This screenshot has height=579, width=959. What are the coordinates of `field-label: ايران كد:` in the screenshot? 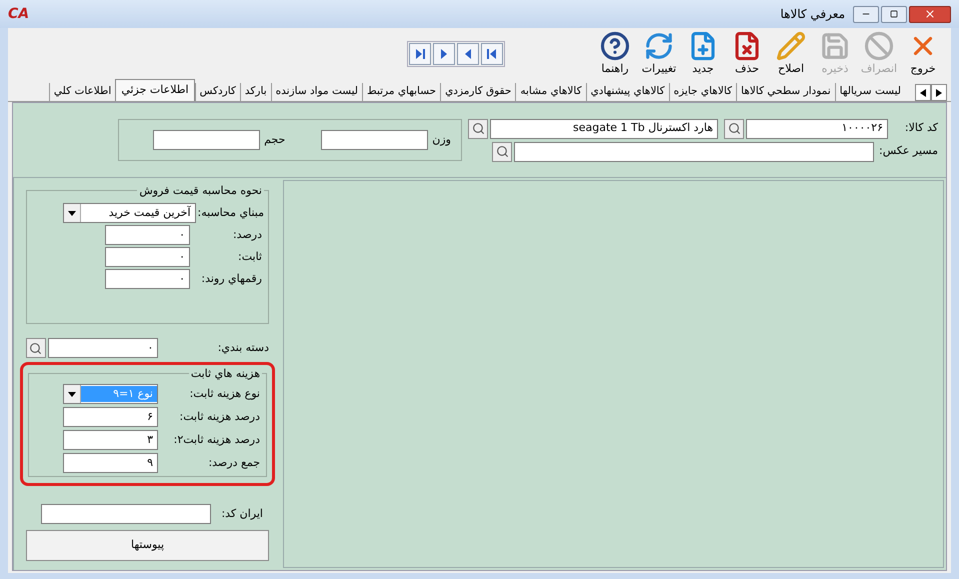 It's located at (241, 514).